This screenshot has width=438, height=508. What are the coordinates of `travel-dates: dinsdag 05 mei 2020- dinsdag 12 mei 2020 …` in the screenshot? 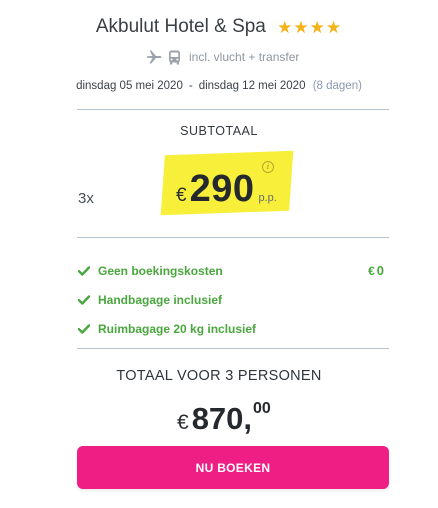 It's located at (219, 86).